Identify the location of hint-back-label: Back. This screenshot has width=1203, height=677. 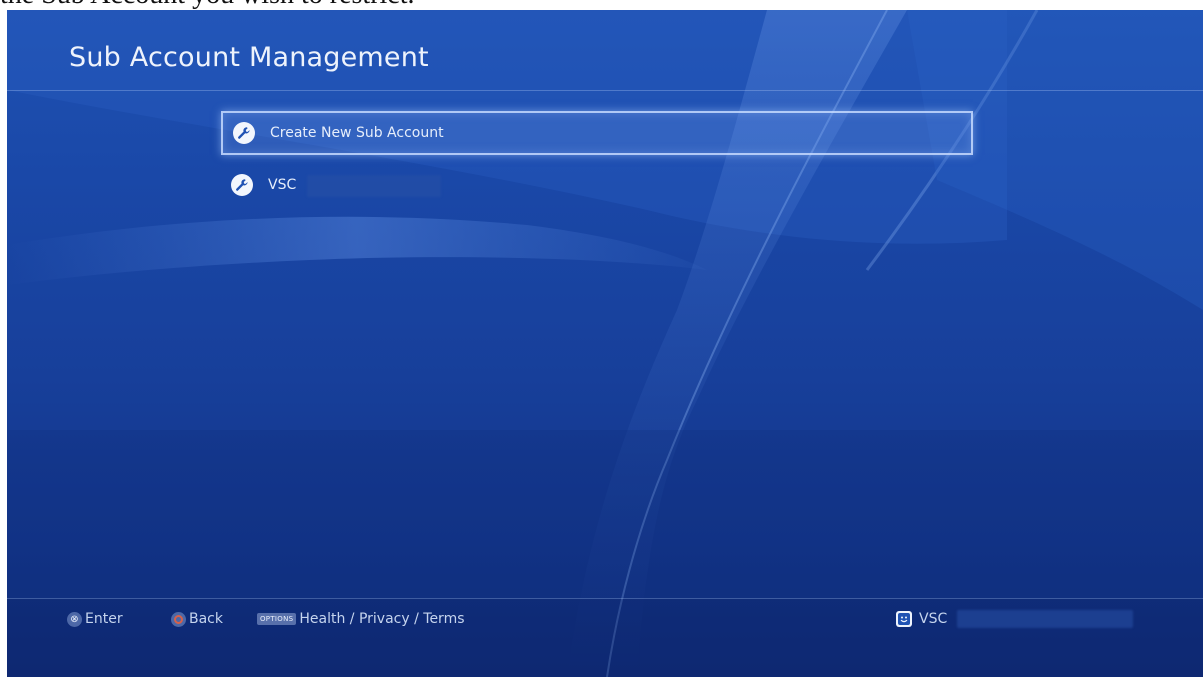
(206, 619).